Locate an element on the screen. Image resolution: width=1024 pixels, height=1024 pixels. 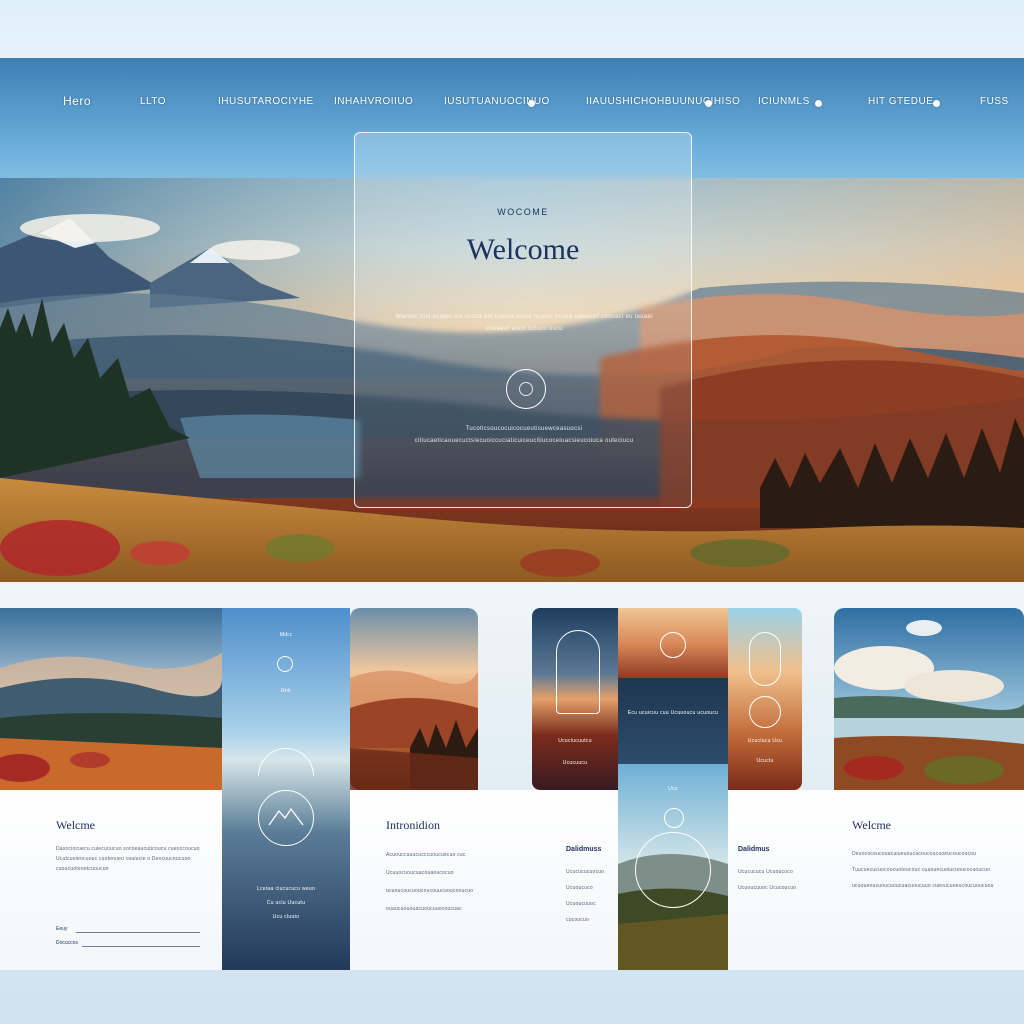
arch-icon is located at coordinates (286, 762).